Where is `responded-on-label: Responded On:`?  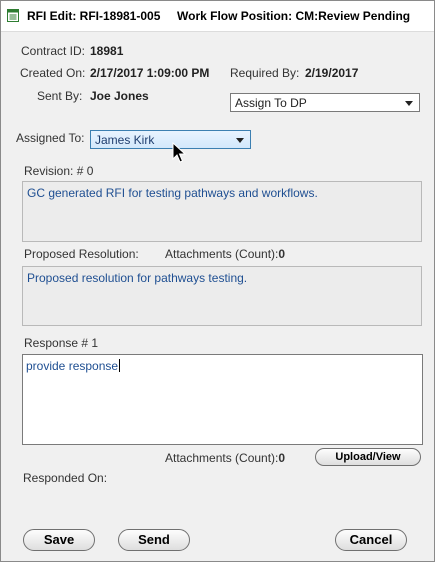
responded-on-label: Responded On: is located at coordinates (65, 478).